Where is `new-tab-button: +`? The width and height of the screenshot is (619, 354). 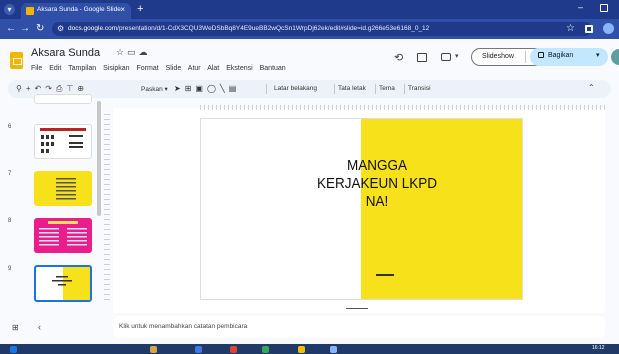
new-tab-button: + is located at coordinates (140, 9).